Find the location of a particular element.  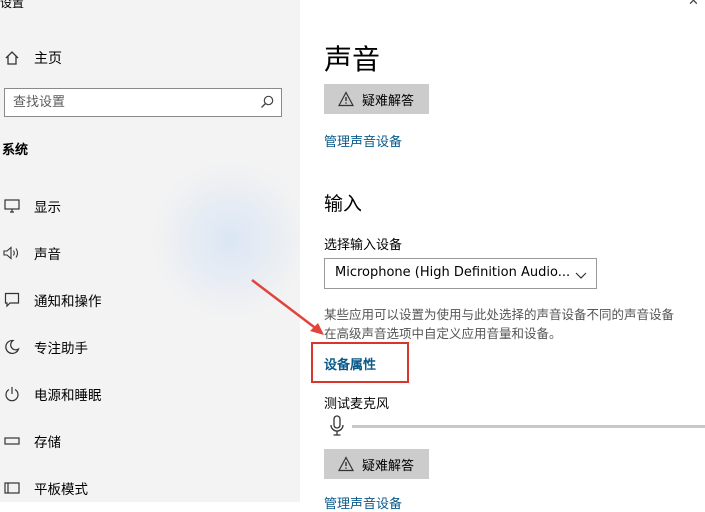

description-line-1: 某些应用可以设置为使用与此处选择的声音设备不同的声音设备 is located at coordinates (499, 314).